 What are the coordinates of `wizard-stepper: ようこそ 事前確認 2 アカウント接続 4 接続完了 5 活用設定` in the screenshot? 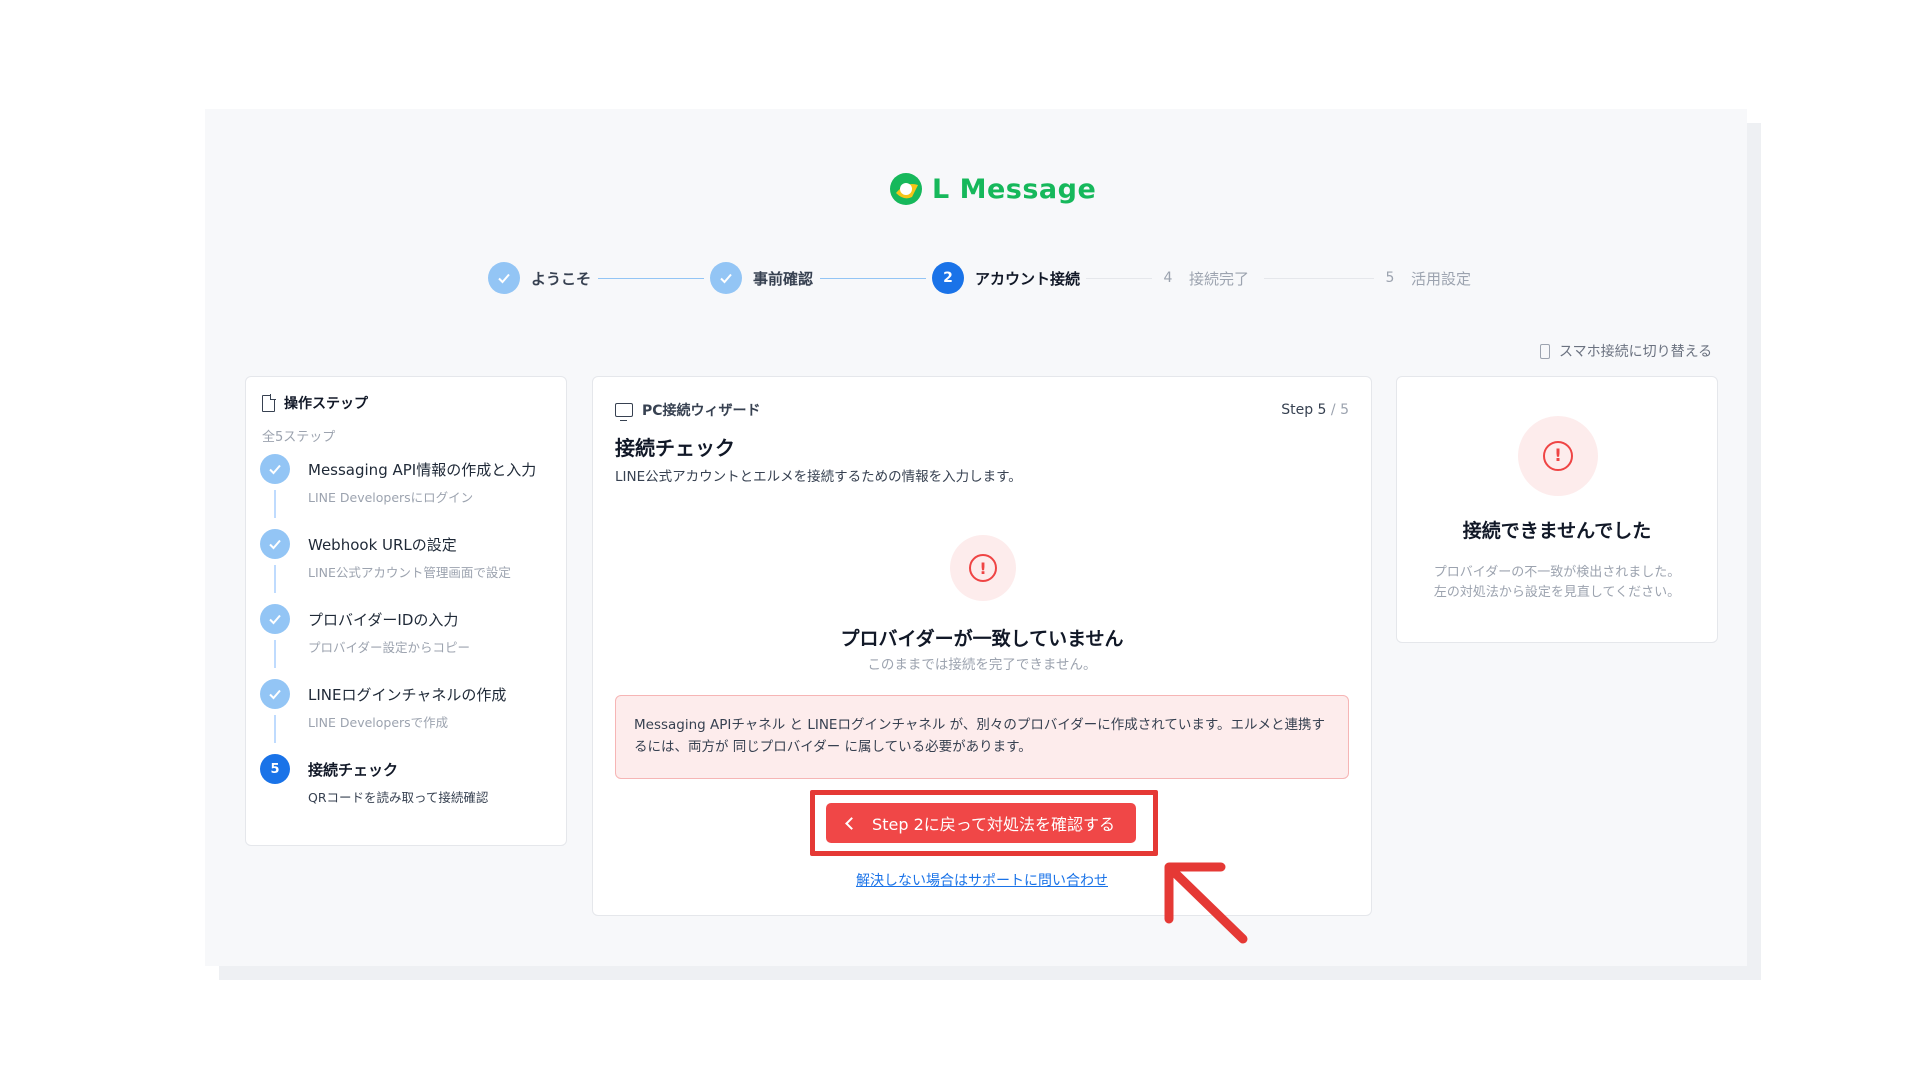 It's located at (988, 278).